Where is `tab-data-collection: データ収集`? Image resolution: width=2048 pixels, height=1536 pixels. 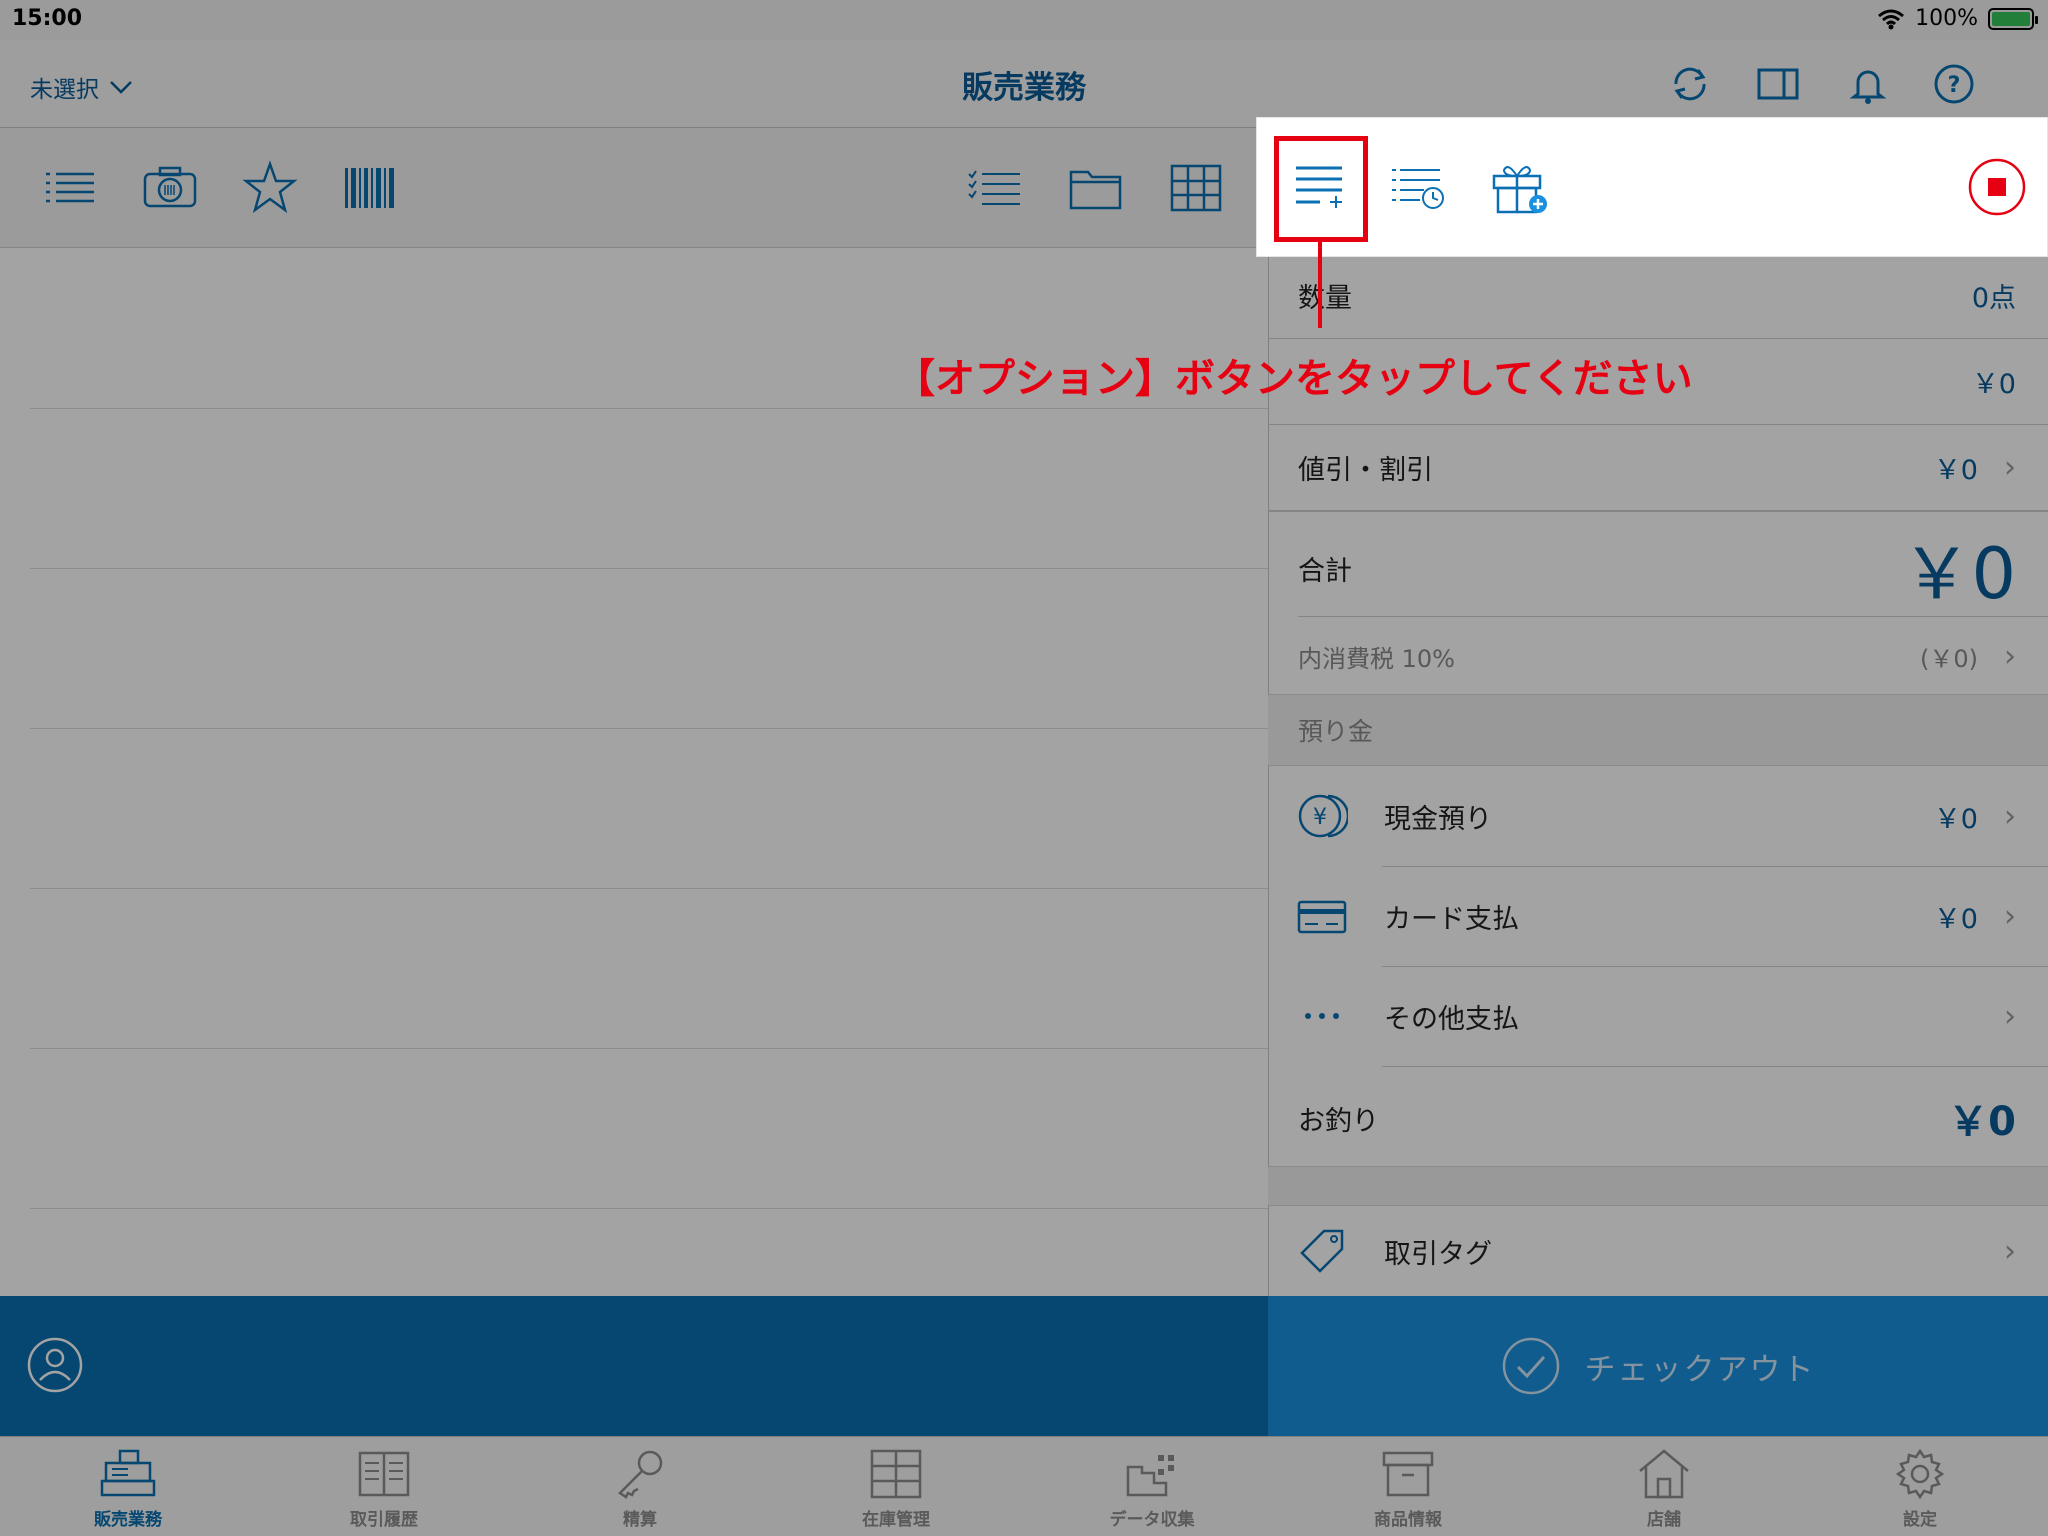
tab-data-collection: データ収集 is located at coordinates (1152, 1486).